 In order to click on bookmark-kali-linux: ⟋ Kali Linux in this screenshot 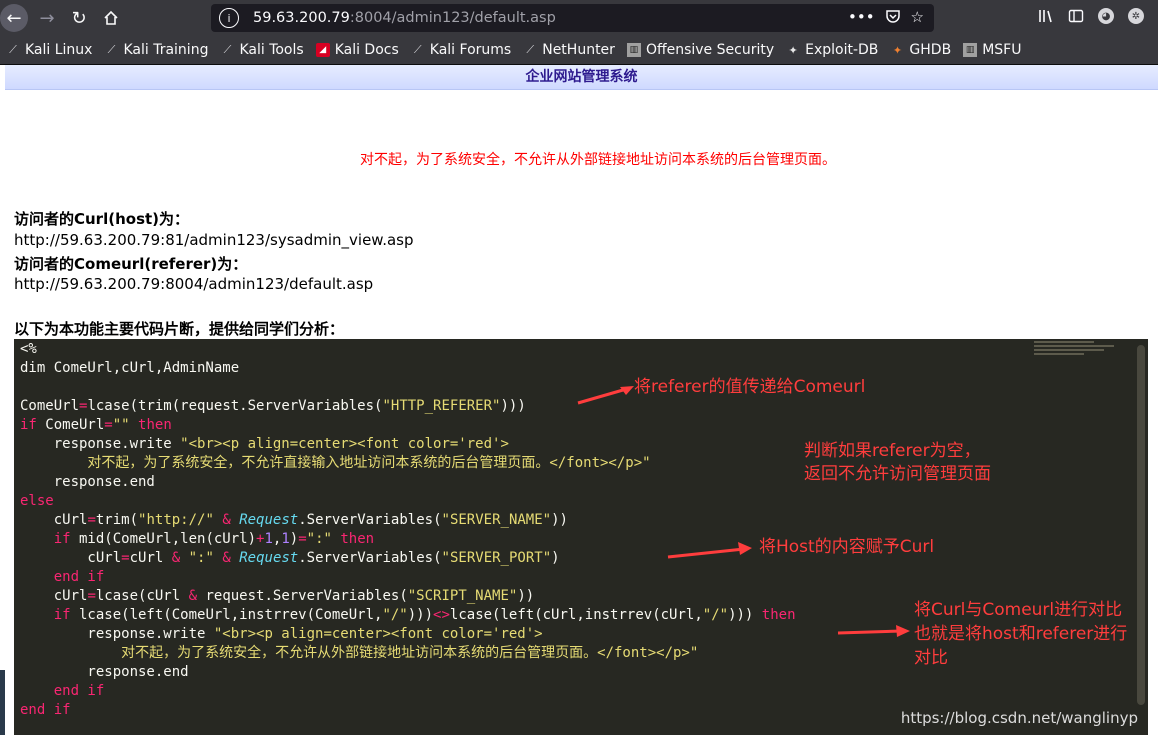, I will do `click(49, 50)`.